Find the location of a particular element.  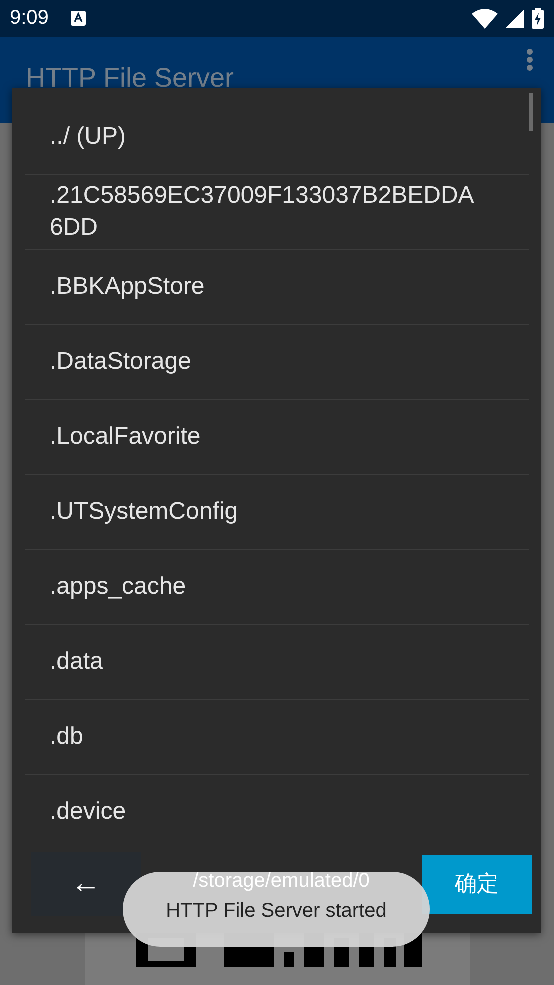

folder-item: .apps_cache is located at coordinates (277, 587).